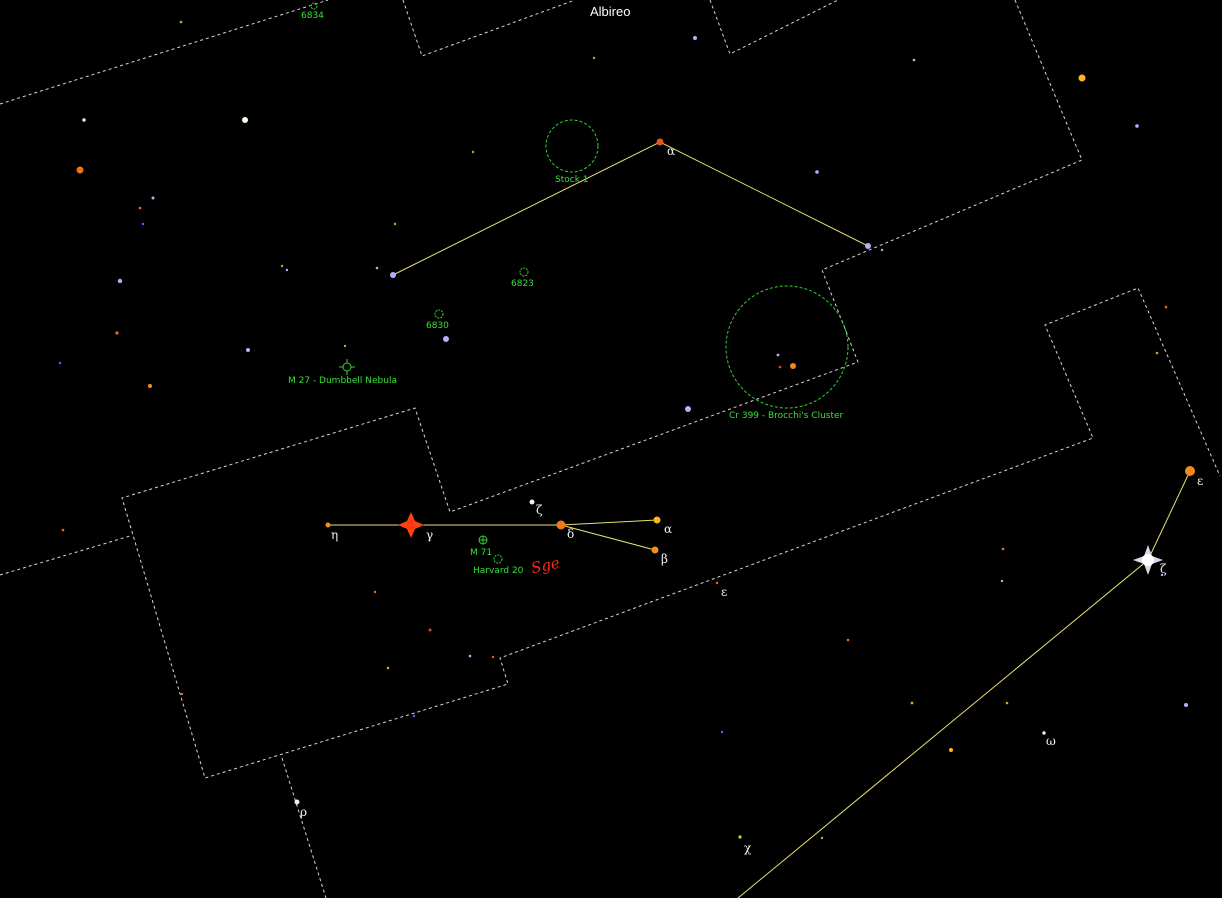 This screenshot has height=898, width=1222. I want to click on greek-label: χ, so click(748, 848).